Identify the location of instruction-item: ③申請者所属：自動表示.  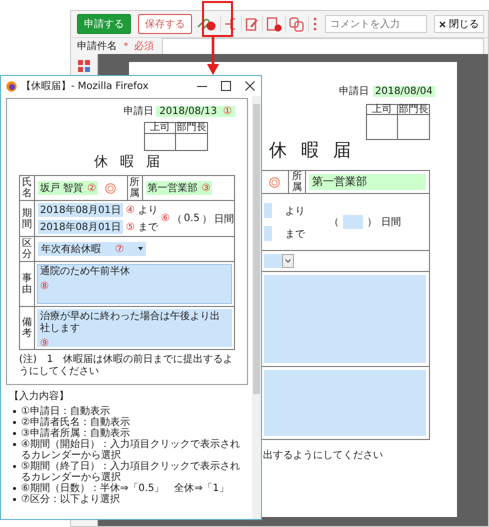
(75, 433).